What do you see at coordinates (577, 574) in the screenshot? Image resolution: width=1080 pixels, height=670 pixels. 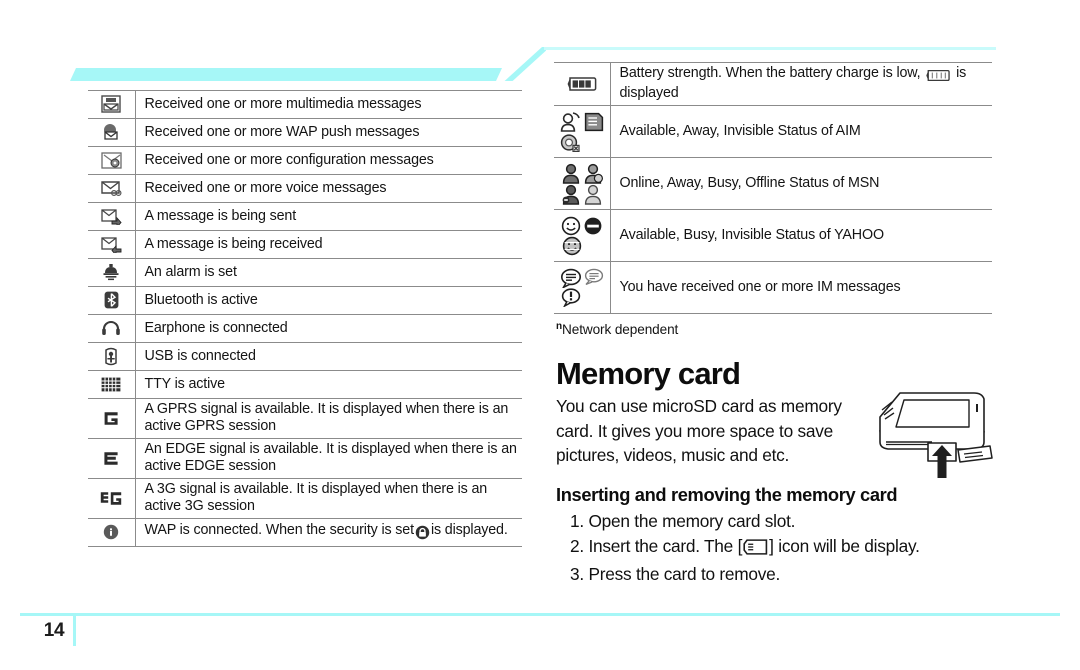 I see `step-number: 3.` at bounding box center [577, 574].